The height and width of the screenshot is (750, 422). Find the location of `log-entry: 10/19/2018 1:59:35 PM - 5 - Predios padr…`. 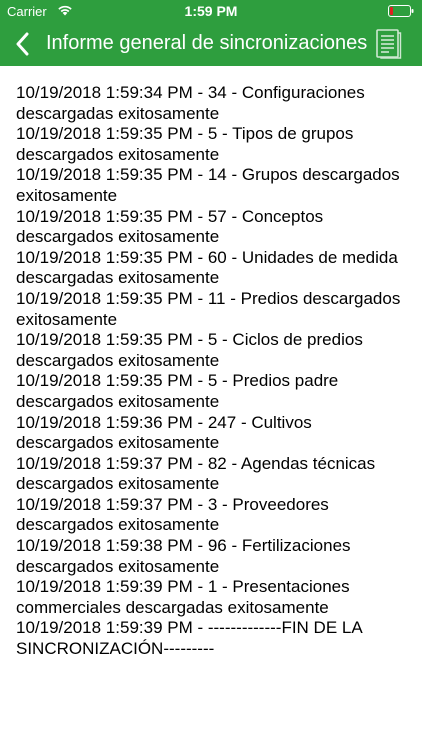

log-entry: 10/19/2018 1:59:35 PM - 5 - Predios padr… is located at coordinates (177, 391).